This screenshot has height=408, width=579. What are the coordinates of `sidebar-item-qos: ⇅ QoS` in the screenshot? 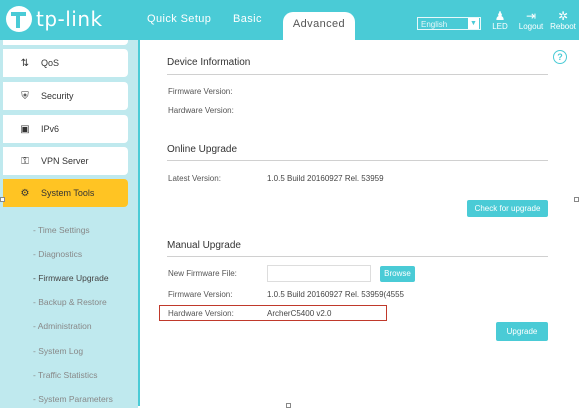 It's located at (65, 63).